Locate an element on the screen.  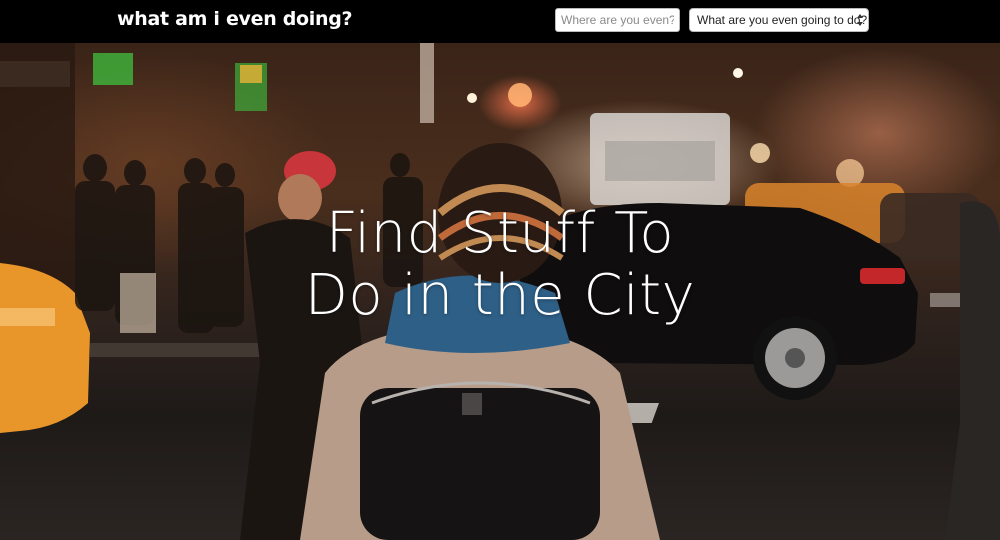
activity-select-value: What are you even going to do? is located at coordinates (782, 20).